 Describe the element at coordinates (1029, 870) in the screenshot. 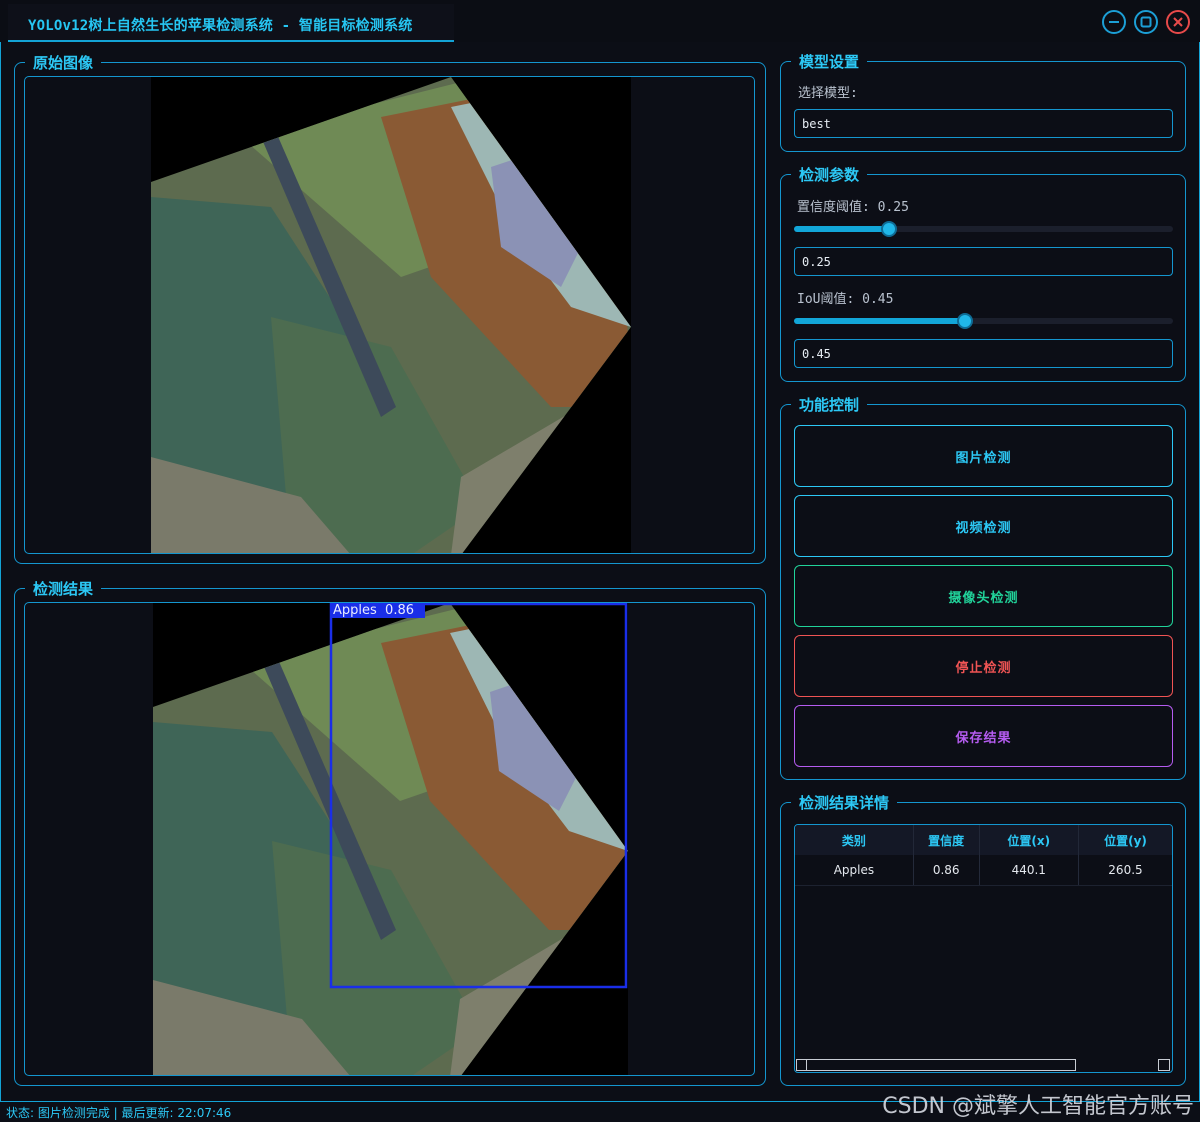

I see `cell-pos-x: 440.1` at that location.